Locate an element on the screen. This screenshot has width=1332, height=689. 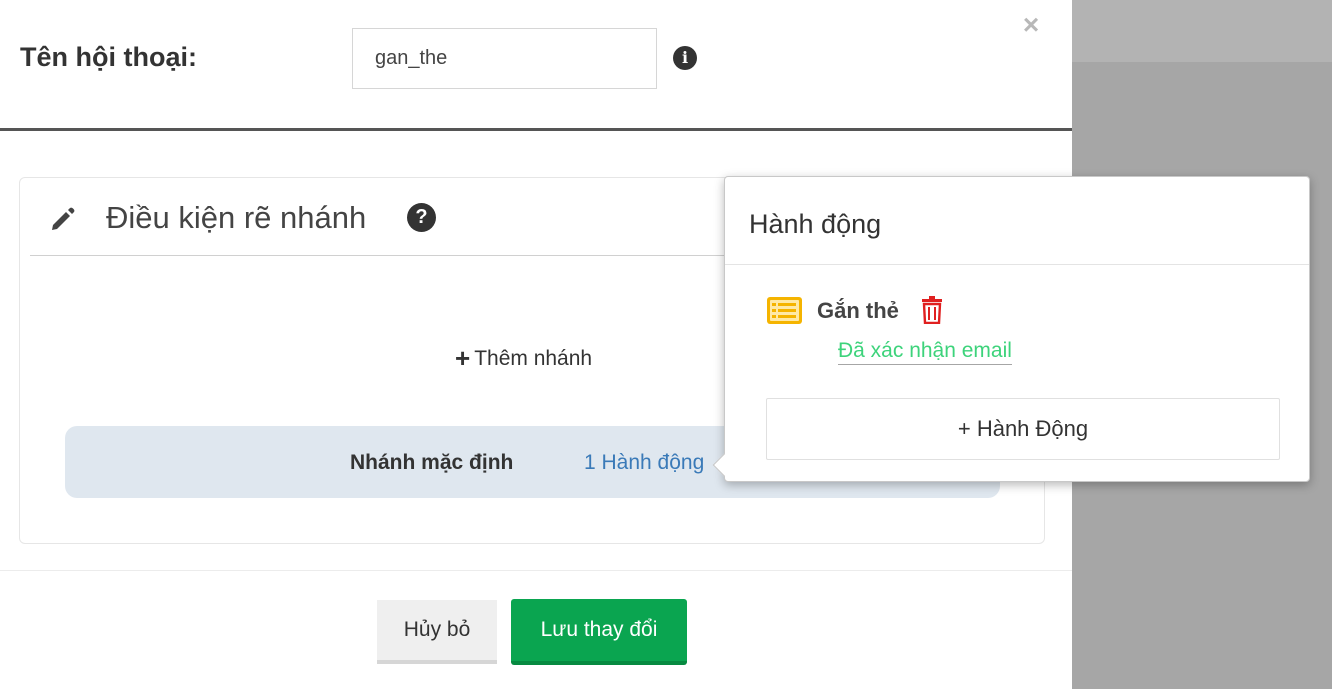
add-branch-button: + Thêm nhánh is located at coordinates (523, 358).